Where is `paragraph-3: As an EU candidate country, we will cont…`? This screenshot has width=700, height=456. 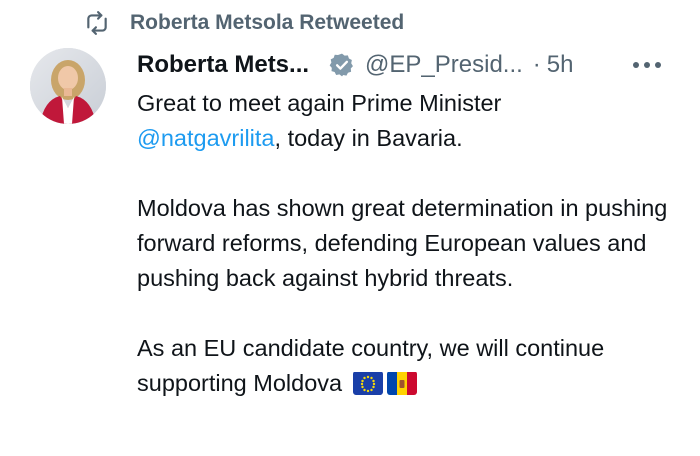
paragraph-3: As an EU candidate country, we will cont… is located at coordinates (412, 366).